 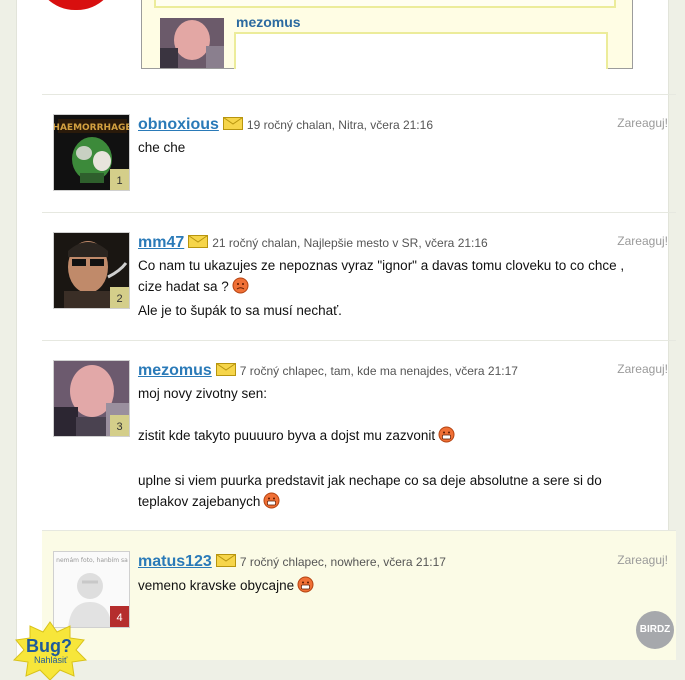 I want to click on bug-report-label: Bug?, so click(x=49, y=646).